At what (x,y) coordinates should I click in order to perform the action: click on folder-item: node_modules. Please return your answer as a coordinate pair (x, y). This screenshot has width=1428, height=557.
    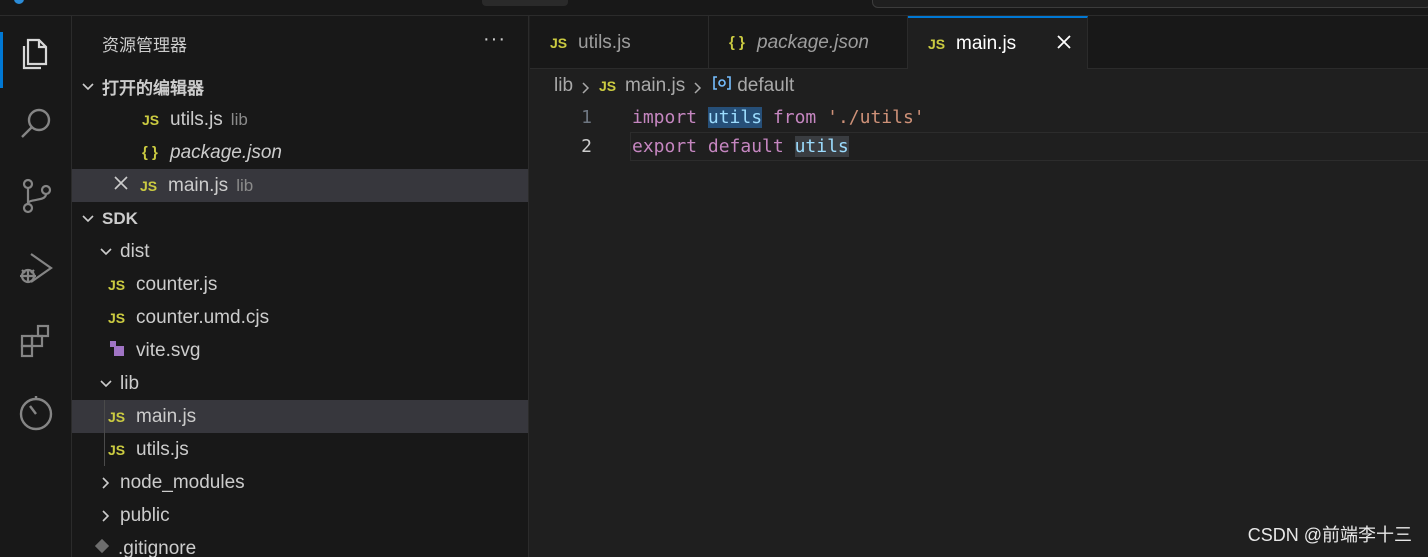
    Looking at the image, I should click on (300, 482).